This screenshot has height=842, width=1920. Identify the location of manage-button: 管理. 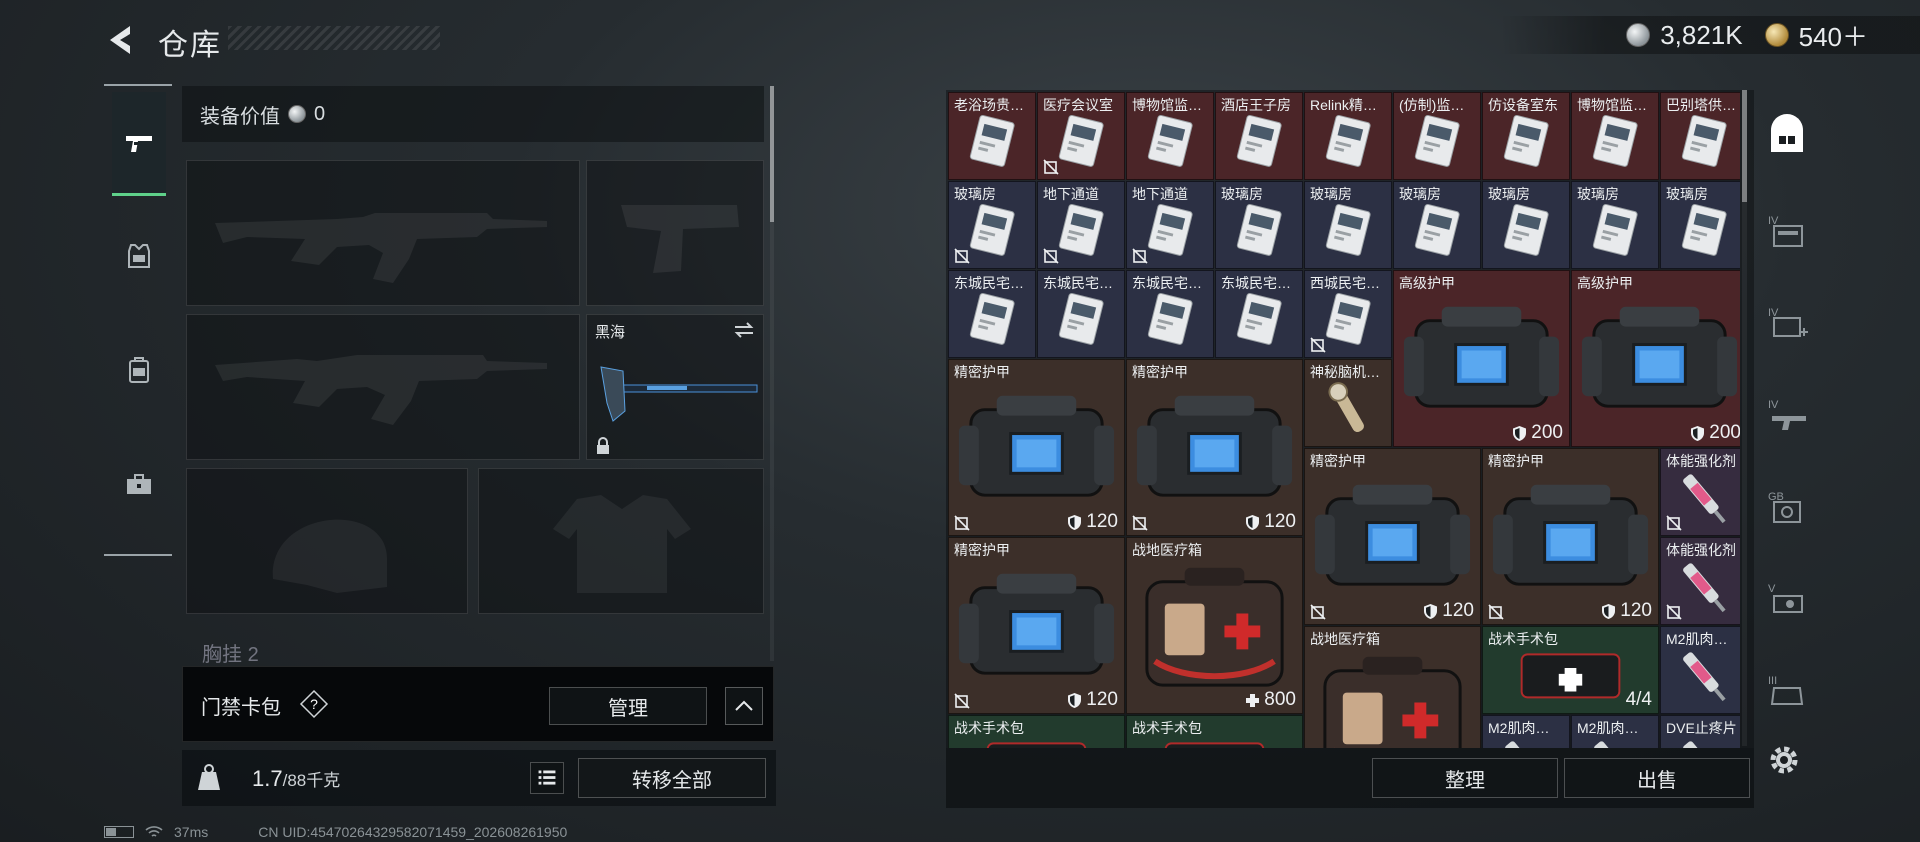
(628, 706).